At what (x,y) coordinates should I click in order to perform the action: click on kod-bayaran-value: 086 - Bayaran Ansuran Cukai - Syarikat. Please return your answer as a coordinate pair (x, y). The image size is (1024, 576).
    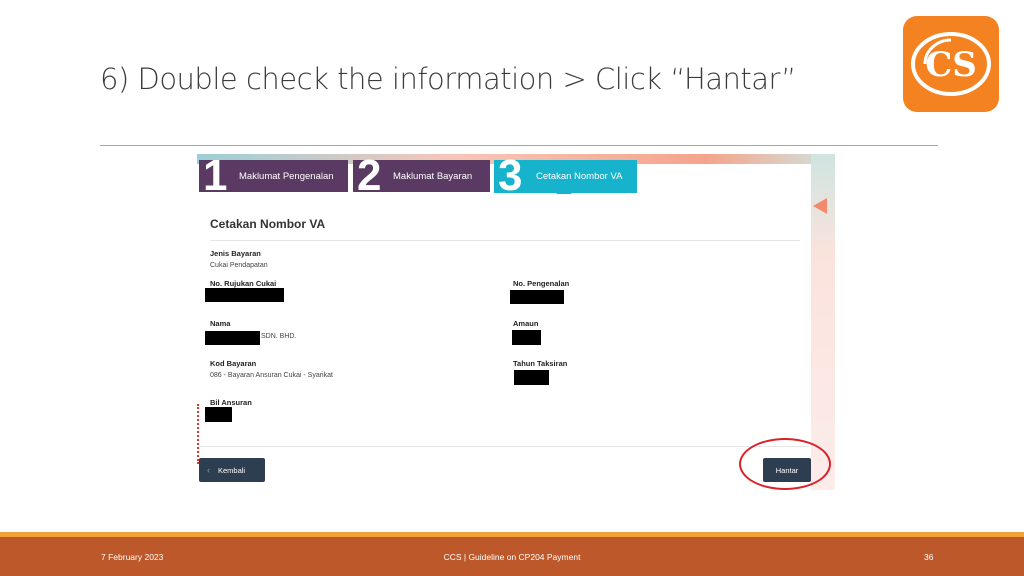
    Looking at the image, I should click on (271, 375).